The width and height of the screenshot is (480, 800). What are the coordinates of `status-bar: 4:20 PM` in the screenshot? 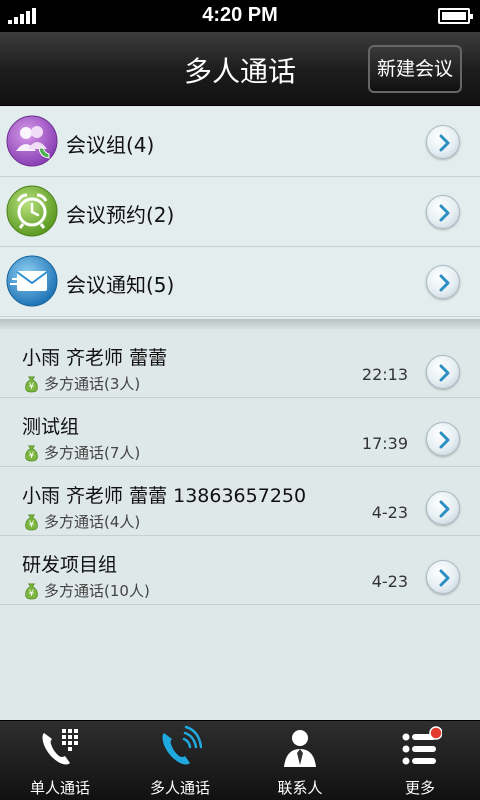 It's located at (240, 16).